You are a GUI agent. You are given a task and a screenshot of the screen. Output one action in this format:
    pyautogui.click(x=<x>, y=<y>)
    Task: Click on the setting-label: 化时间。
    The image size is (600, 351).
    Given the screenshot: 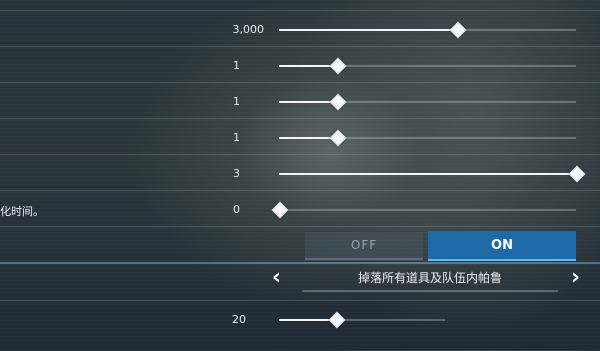 What is the action you would take?
    pyautogui.click(x=22, y=211)
    